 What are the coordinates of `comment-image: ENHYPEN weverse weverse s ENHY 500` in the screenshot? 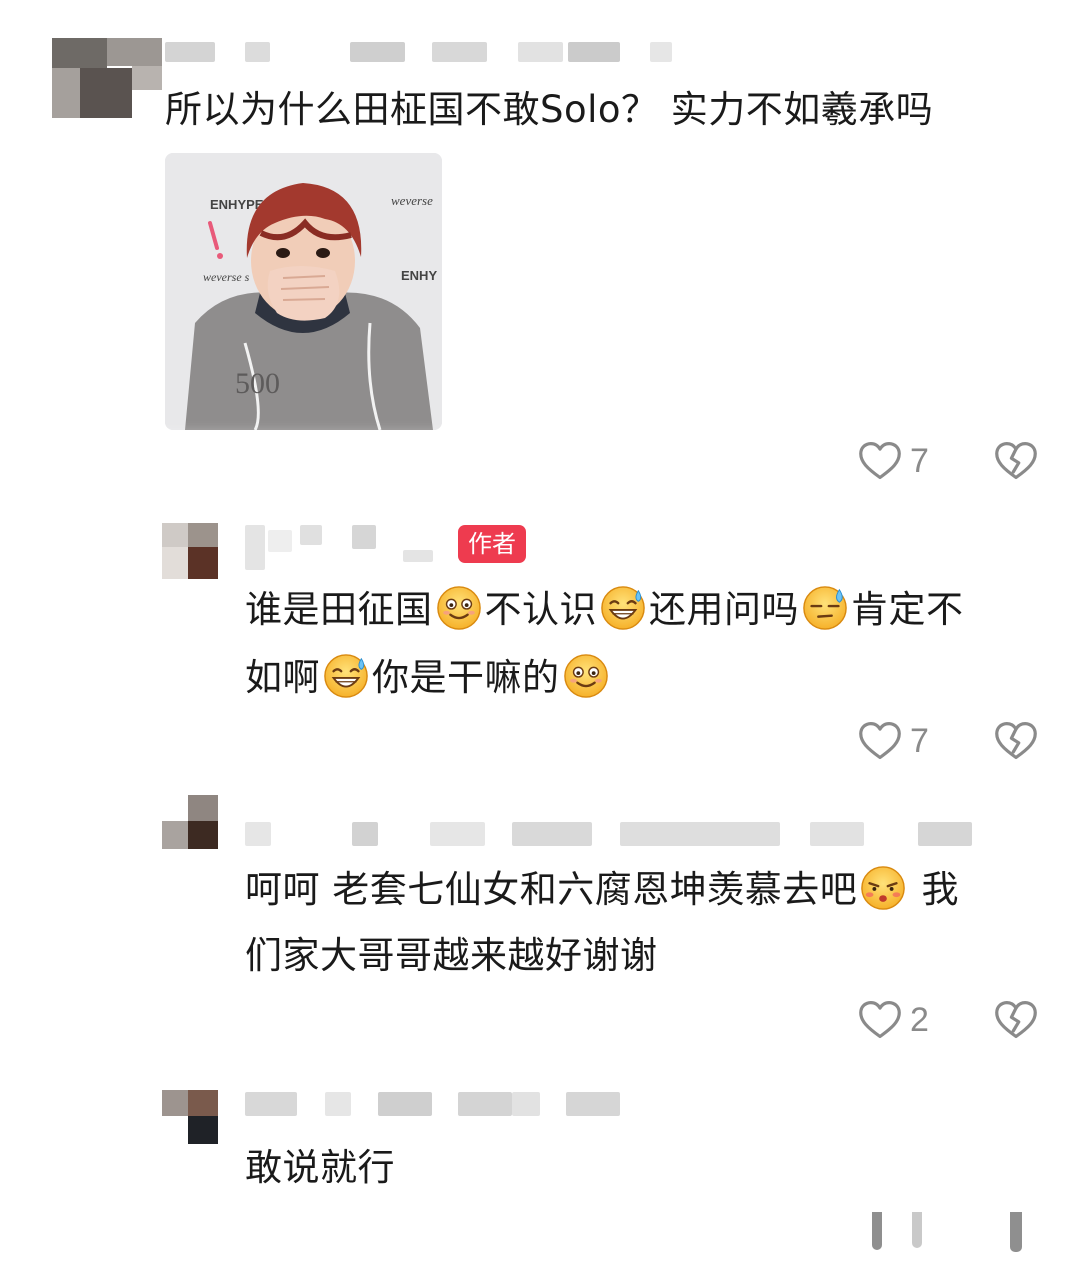 It's located at (303, 291).